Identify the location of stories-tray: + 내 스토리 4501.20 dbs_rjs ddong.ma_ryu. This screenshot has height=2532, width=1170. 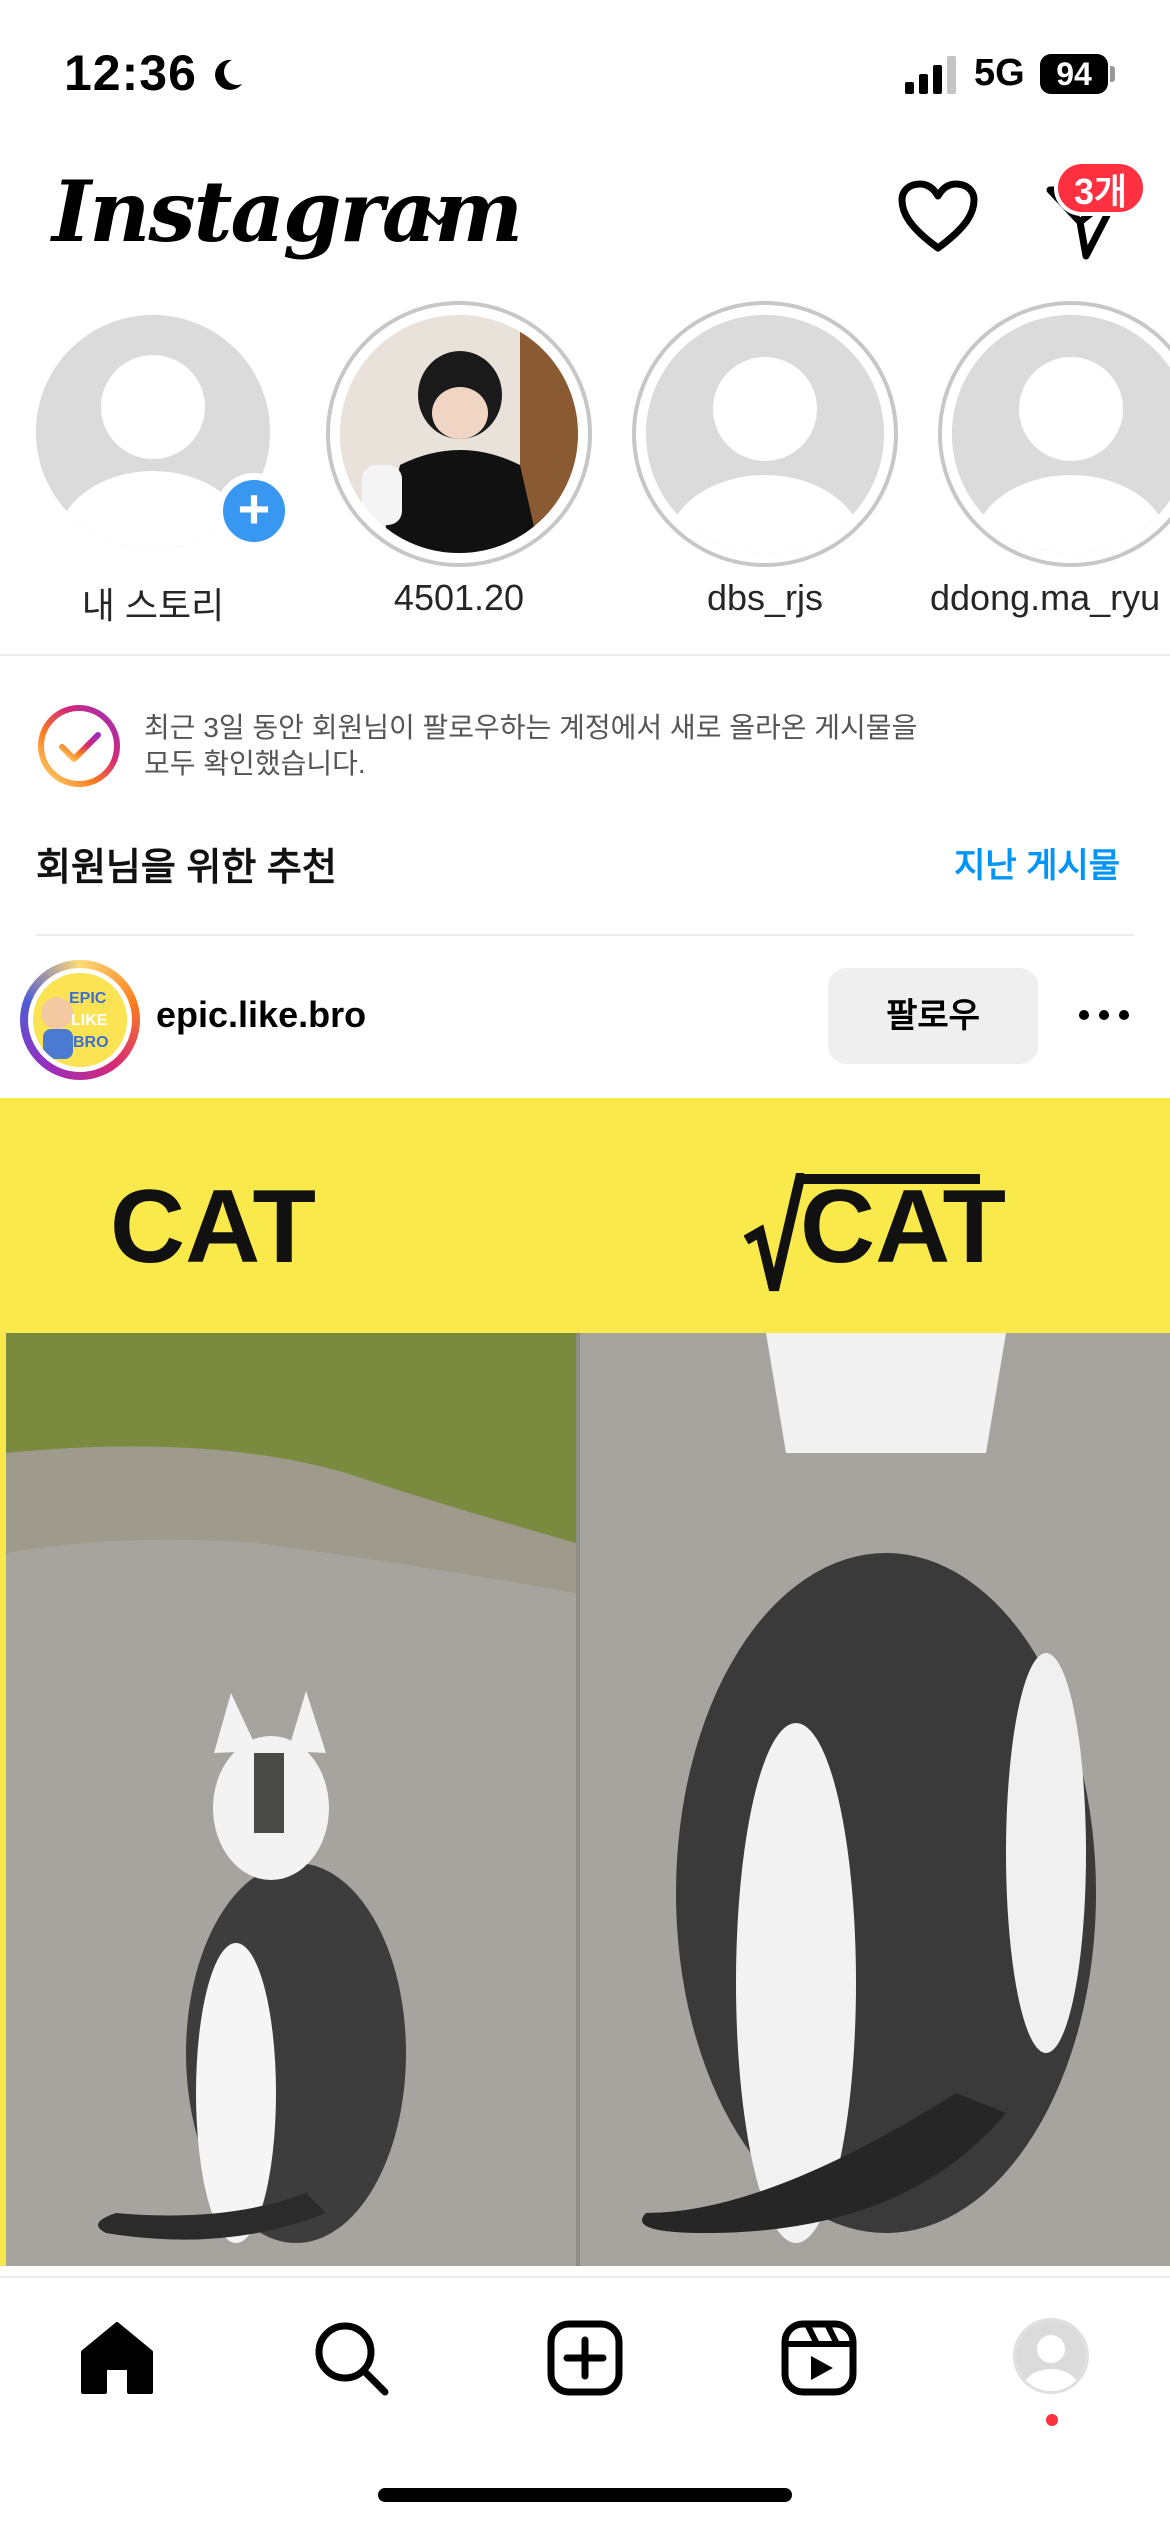
(585, 465).